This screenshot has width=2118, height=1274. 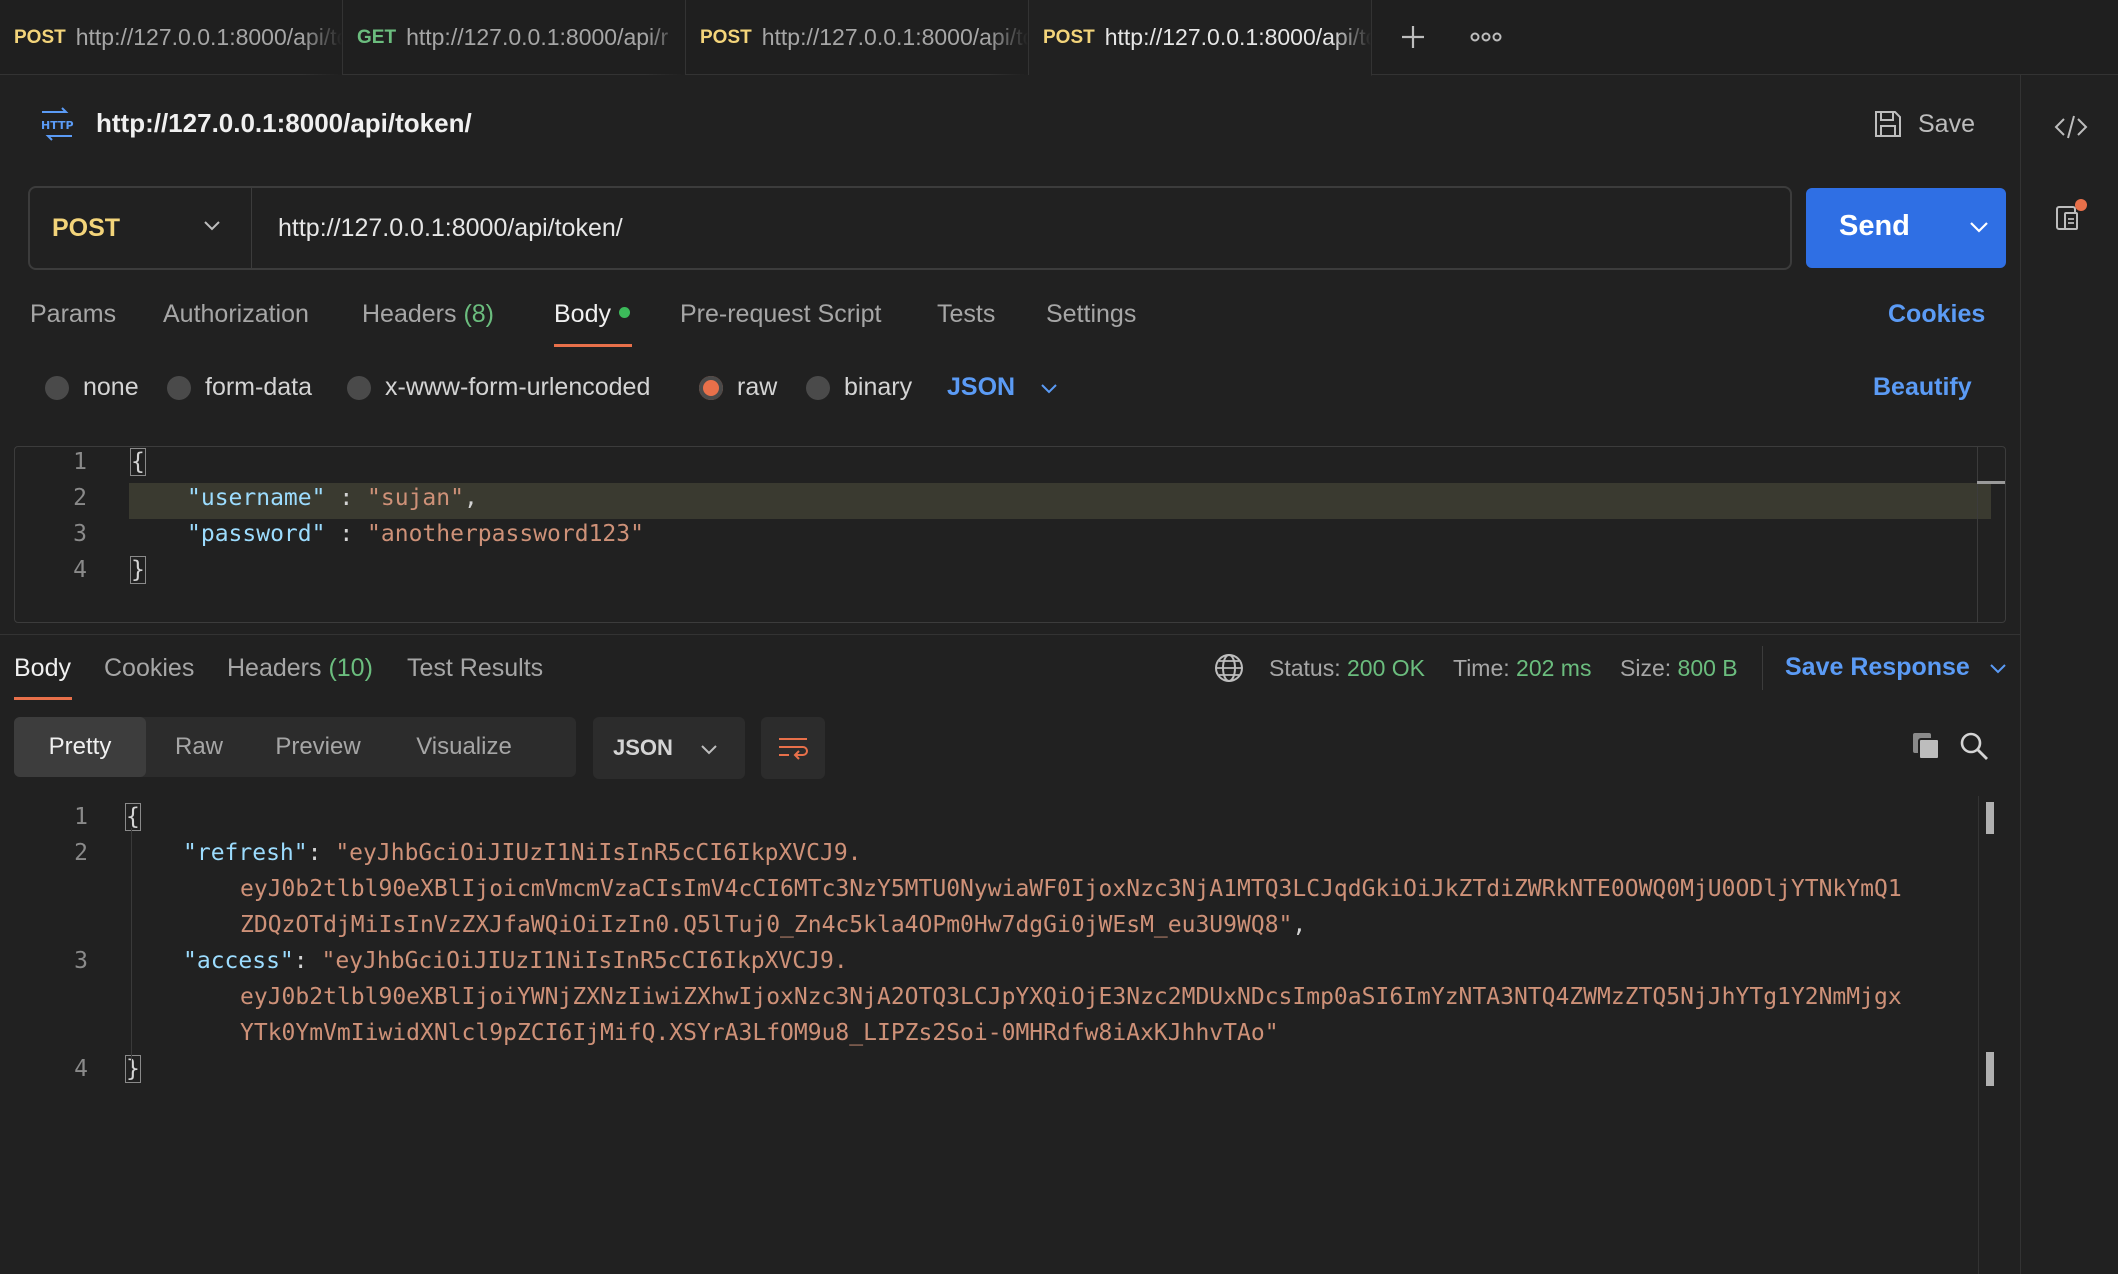 I want to click on indent-guide, so click(x=131, y=948).